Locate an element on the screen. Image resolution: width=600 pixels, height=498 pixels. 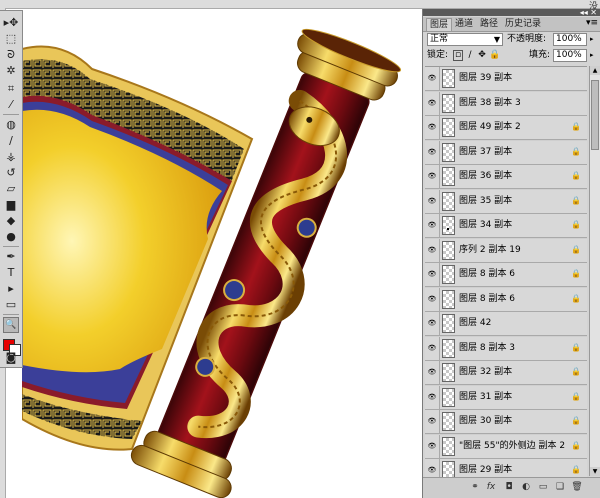
layer-row: 👁 图层 37 副本 🔒 is located at coordinates (506, 152).